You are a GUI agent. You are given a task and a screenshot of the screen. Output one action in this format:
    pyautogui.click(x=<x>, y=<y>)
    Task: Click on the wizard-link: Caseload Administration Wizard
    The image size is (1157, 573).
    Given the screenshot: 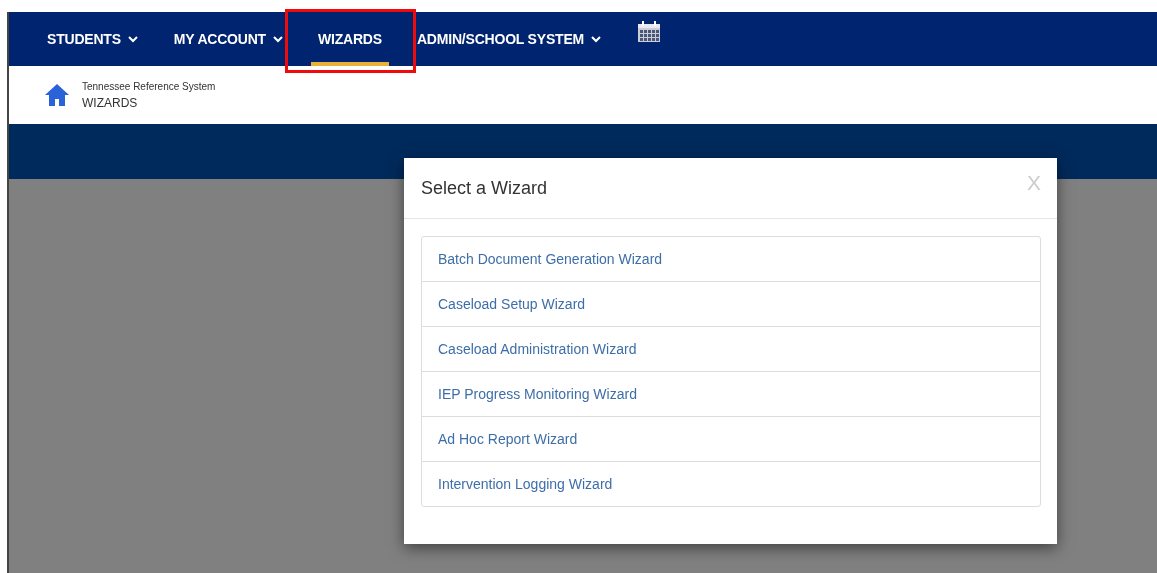 What is the action you would take?
    pyautogui.click(x=731, y=348)
    